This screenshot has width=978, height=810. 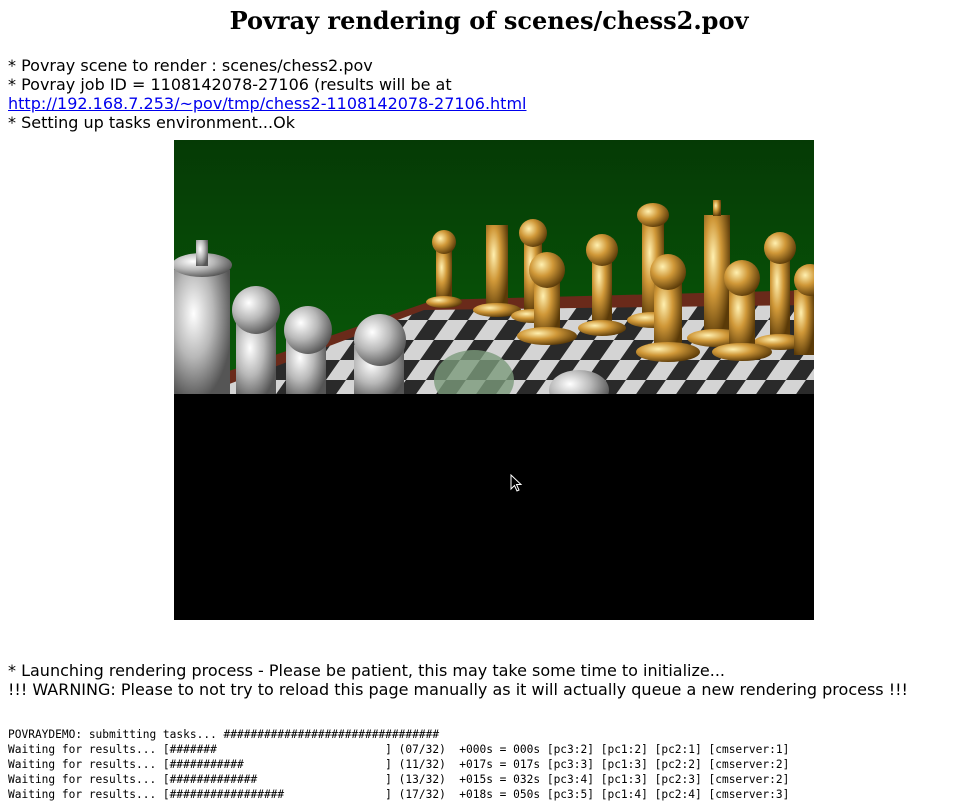 What do you see at coordinates (489, 20) in the screenshot?
I see `page-title: Povray rendering of scenes/chess2.pov` at bounding box center [489, 20].